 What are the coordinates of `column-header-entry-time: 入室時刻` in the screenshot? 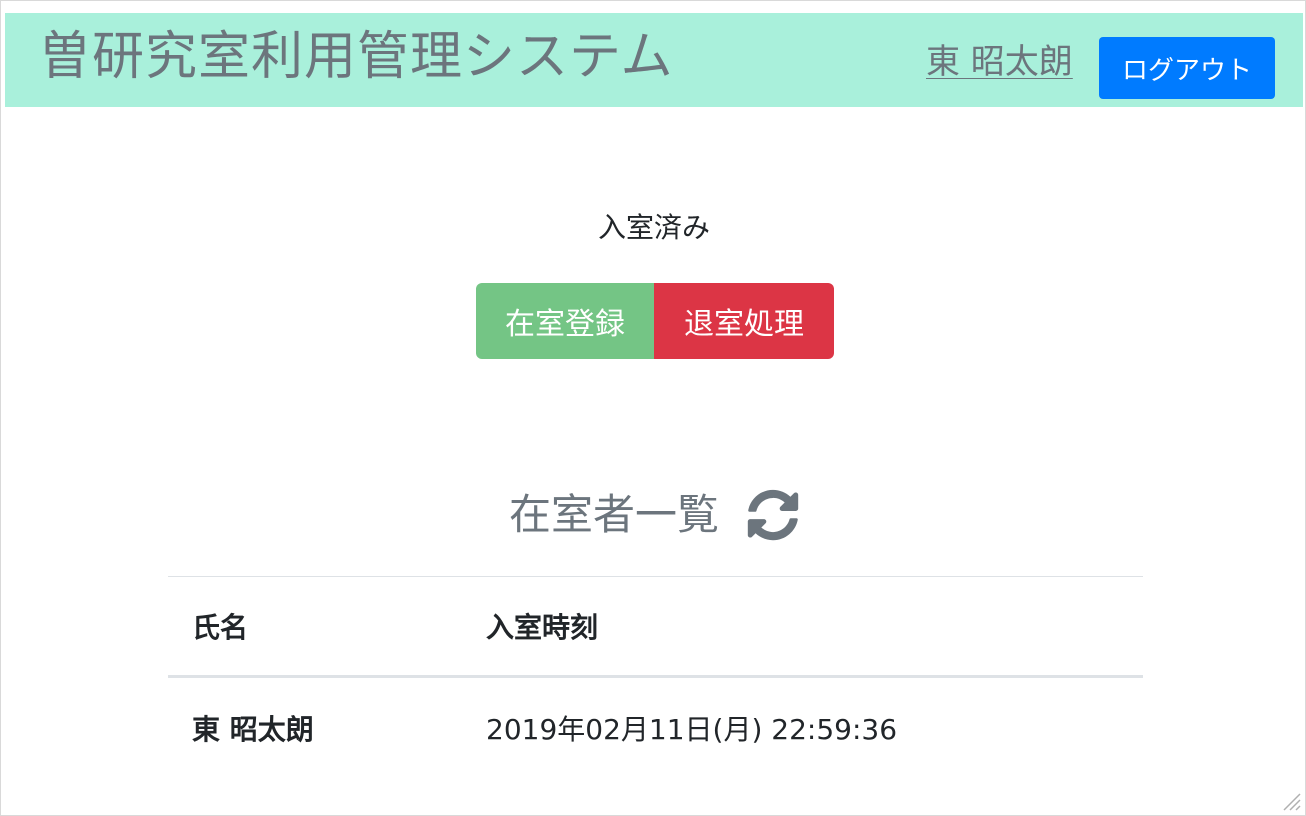 It's located at (802, 627).